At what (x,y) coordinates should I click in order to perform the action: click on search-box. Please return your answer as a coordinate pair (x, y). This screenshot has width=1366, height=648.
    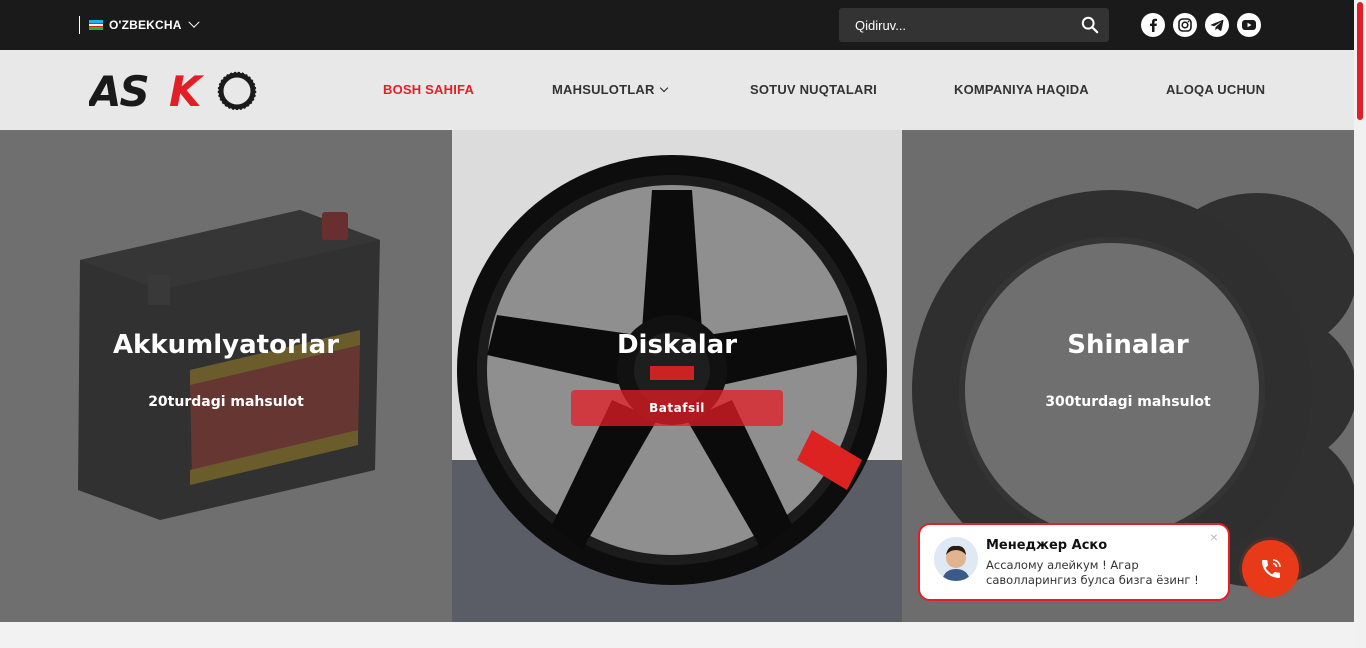
    Looking at the image, I should click on (974, 25).